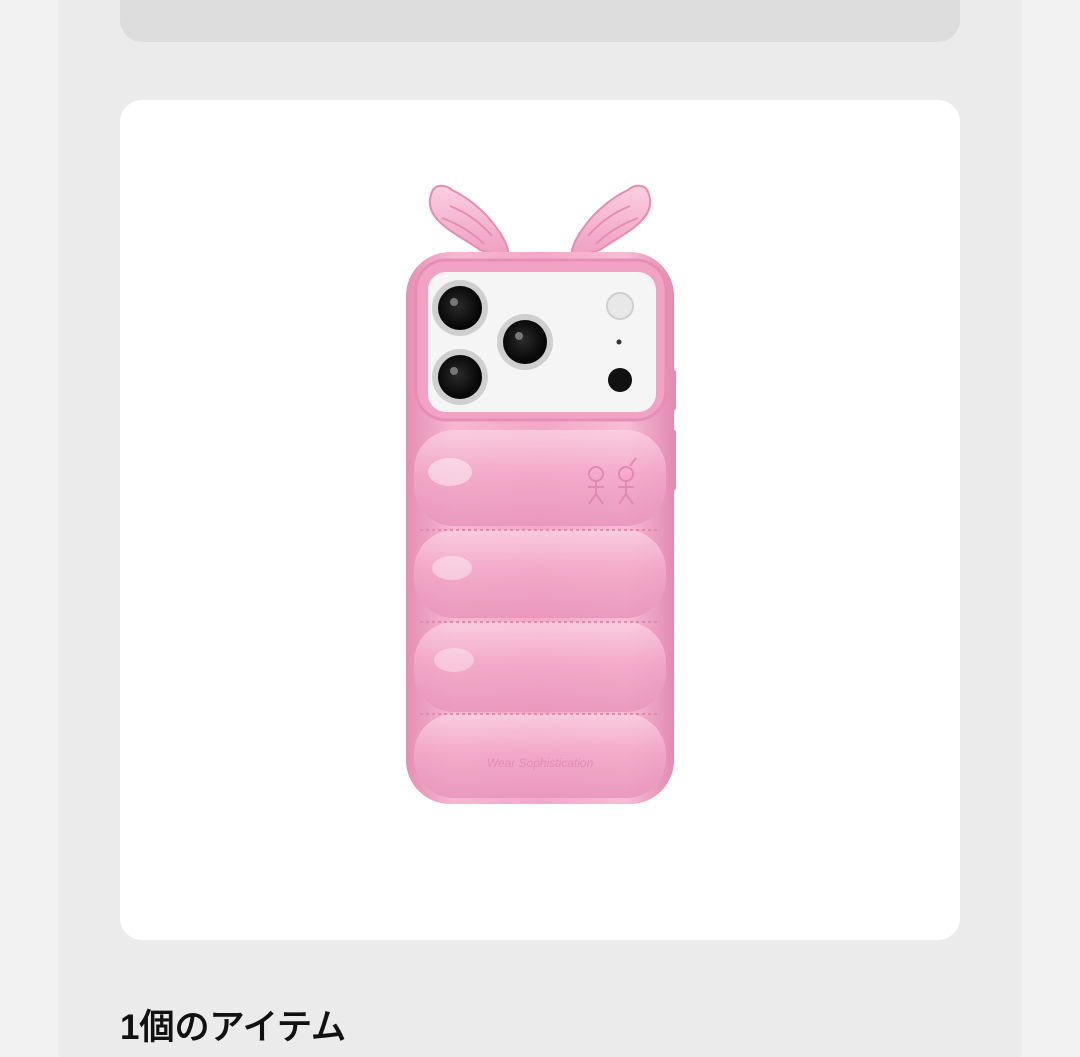 The height and width of the screenshot is (1057, 1080). Describe the element at coordinates (620, 380) in the screenshot. I see `lidar-sensor-icon` at that location.